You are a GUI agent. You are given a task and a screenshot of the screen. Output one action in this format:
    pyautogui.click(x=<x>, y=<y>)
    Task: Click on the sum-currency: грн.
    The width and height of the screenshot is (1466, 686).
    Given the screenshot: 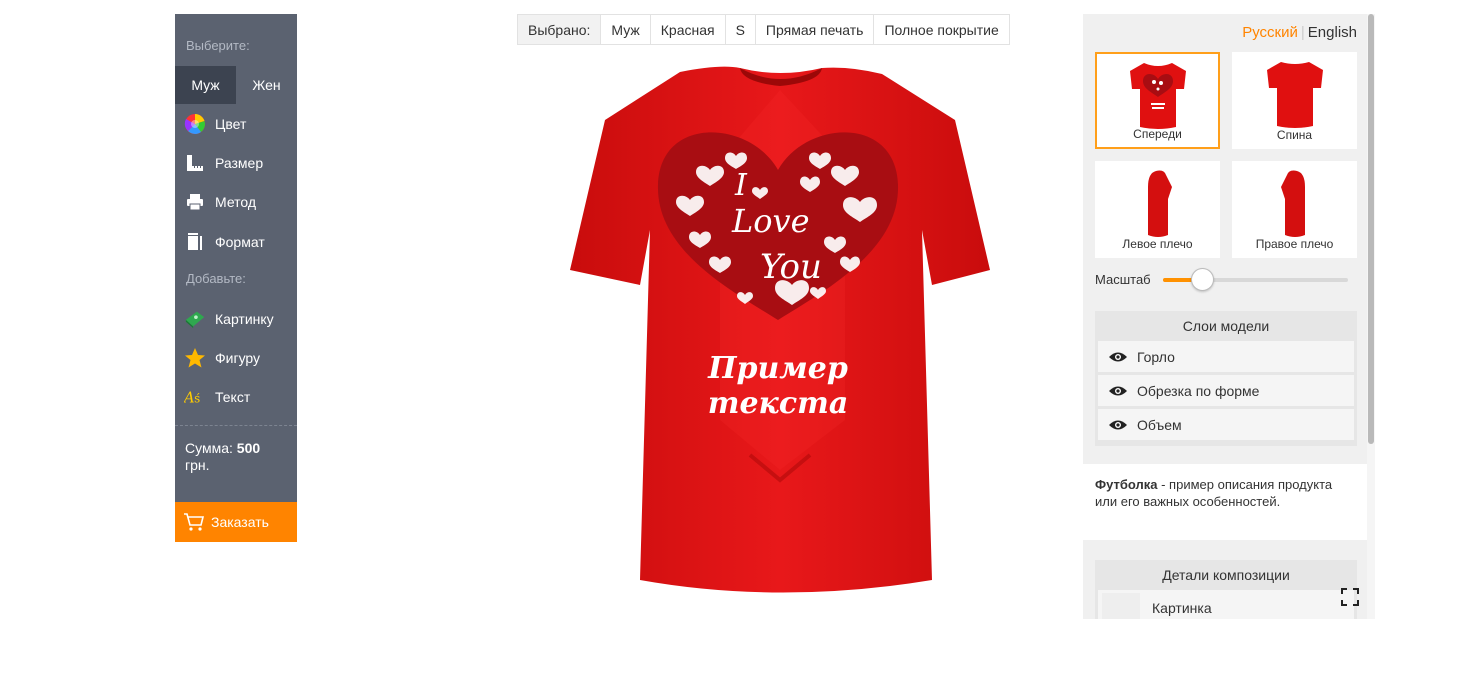 What is the action you would take?
    pyautogui.click(x=197, y=465)
    